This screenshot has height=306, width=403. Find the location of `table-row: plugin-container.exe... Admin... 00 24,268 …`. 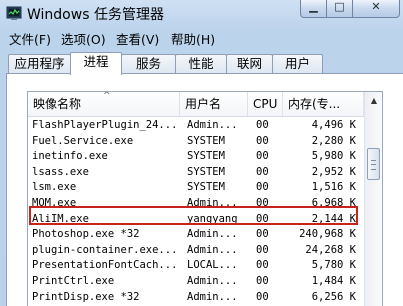

table-row: plugin-container.exe... Admin... 00 24,268 … is located at coordinates (196, 250).